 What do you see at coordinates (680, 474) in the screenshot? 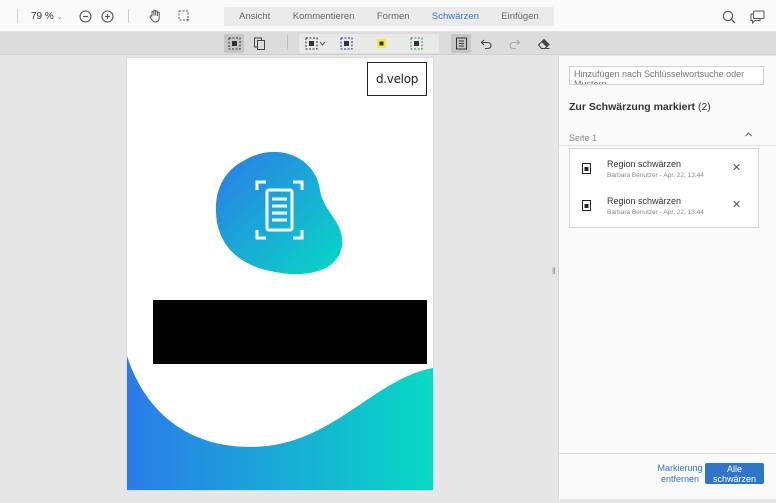
I see `remove-marks-button: Markierung entfernen` at bounding box center [680, 474].